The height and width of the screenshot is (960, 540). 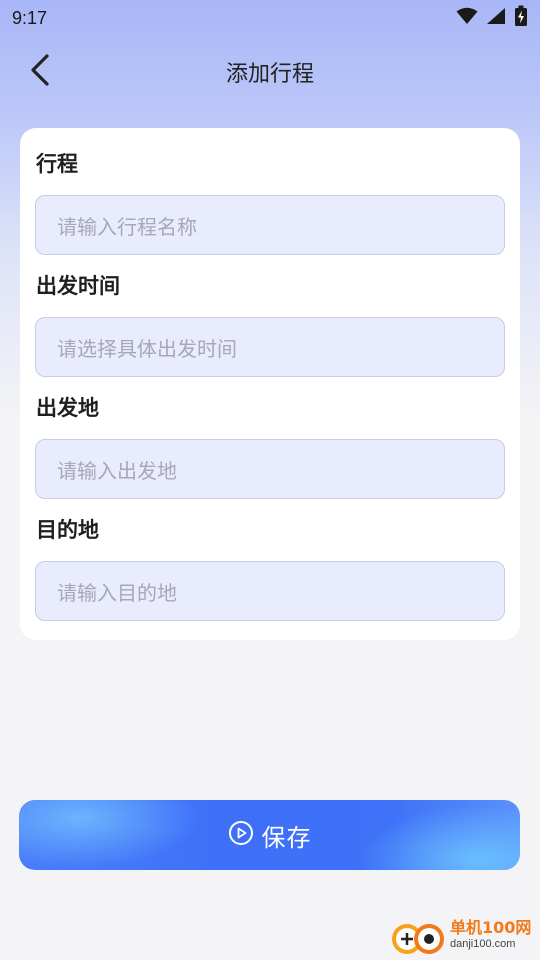 What do you see at coordinates (78, 286) in the screenshot?
I see `departure-time-label: 出发时间` at bounding box center [78, 286].